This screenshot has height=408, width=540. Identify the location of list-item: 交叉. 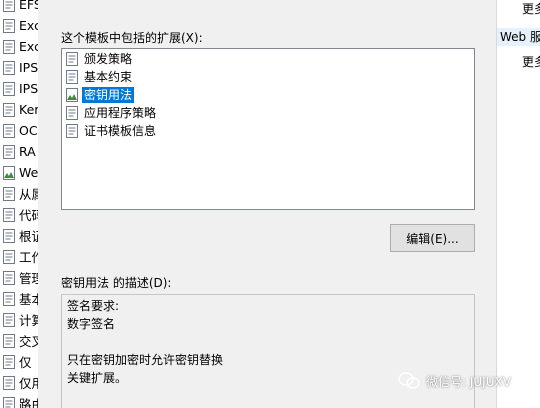
(19, 340).